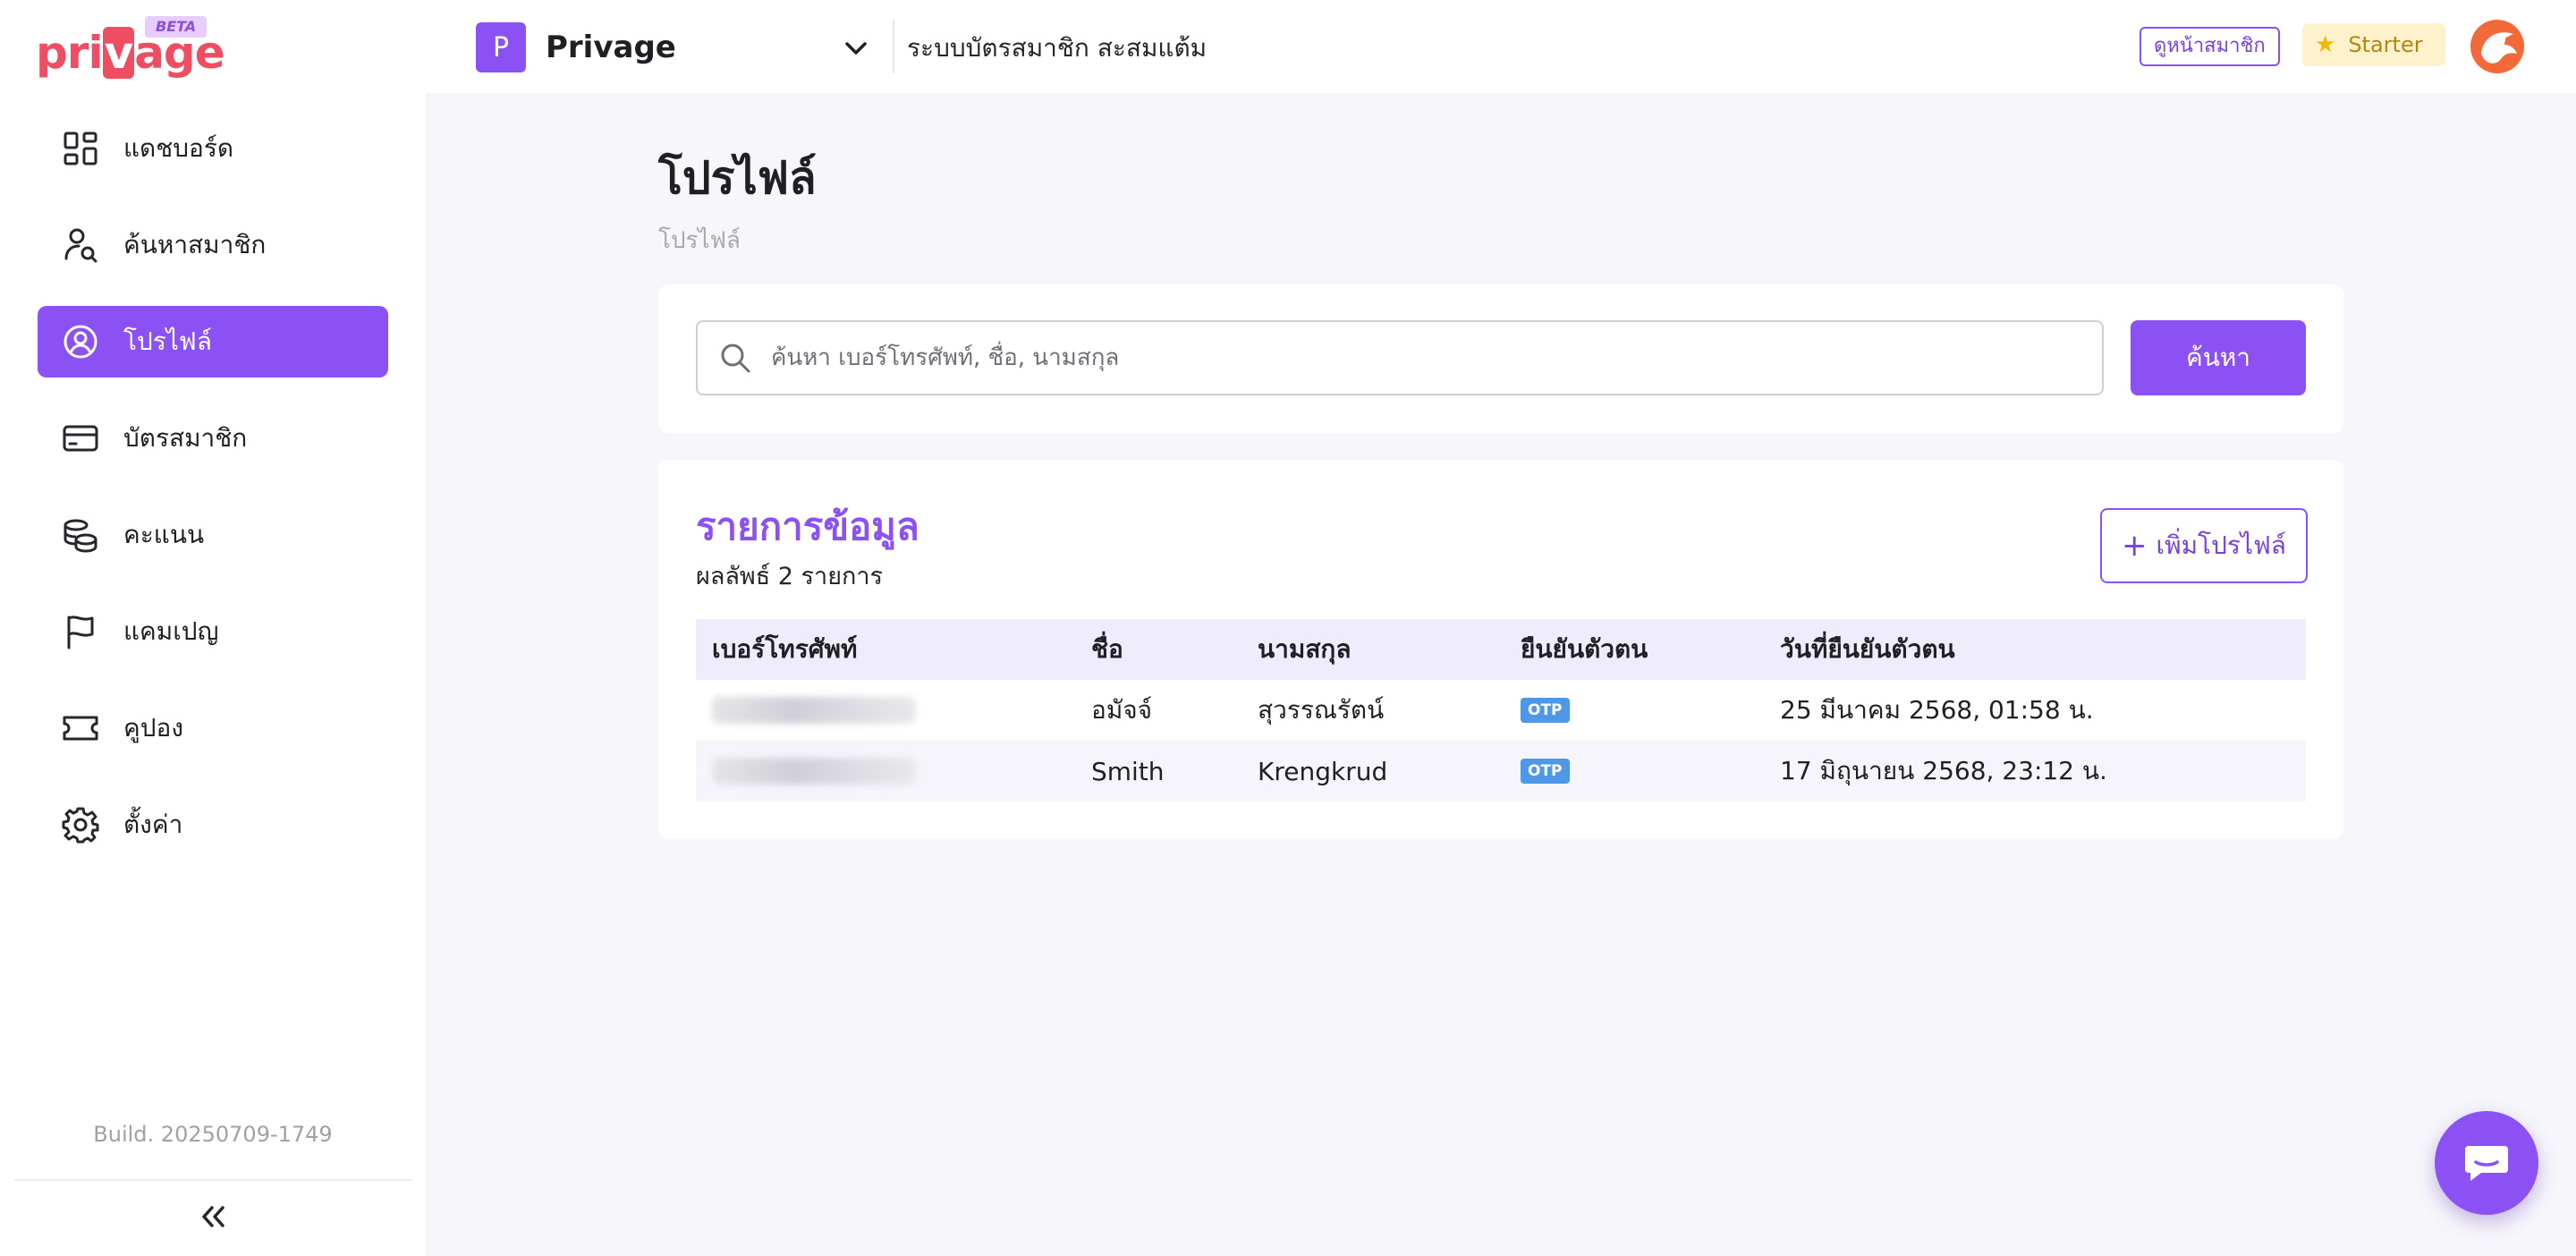  I want to click on first-name-cell: อมัจจ์, so click(1122, 710).